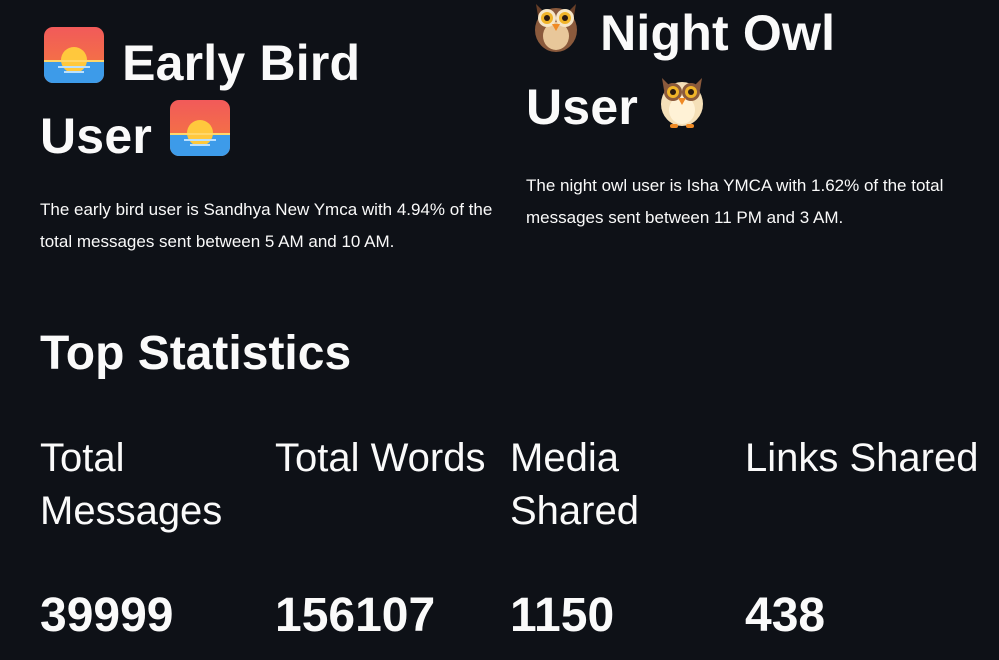  I want to click on metric-total-messages: Total Messages 39999, so click(157, 539).